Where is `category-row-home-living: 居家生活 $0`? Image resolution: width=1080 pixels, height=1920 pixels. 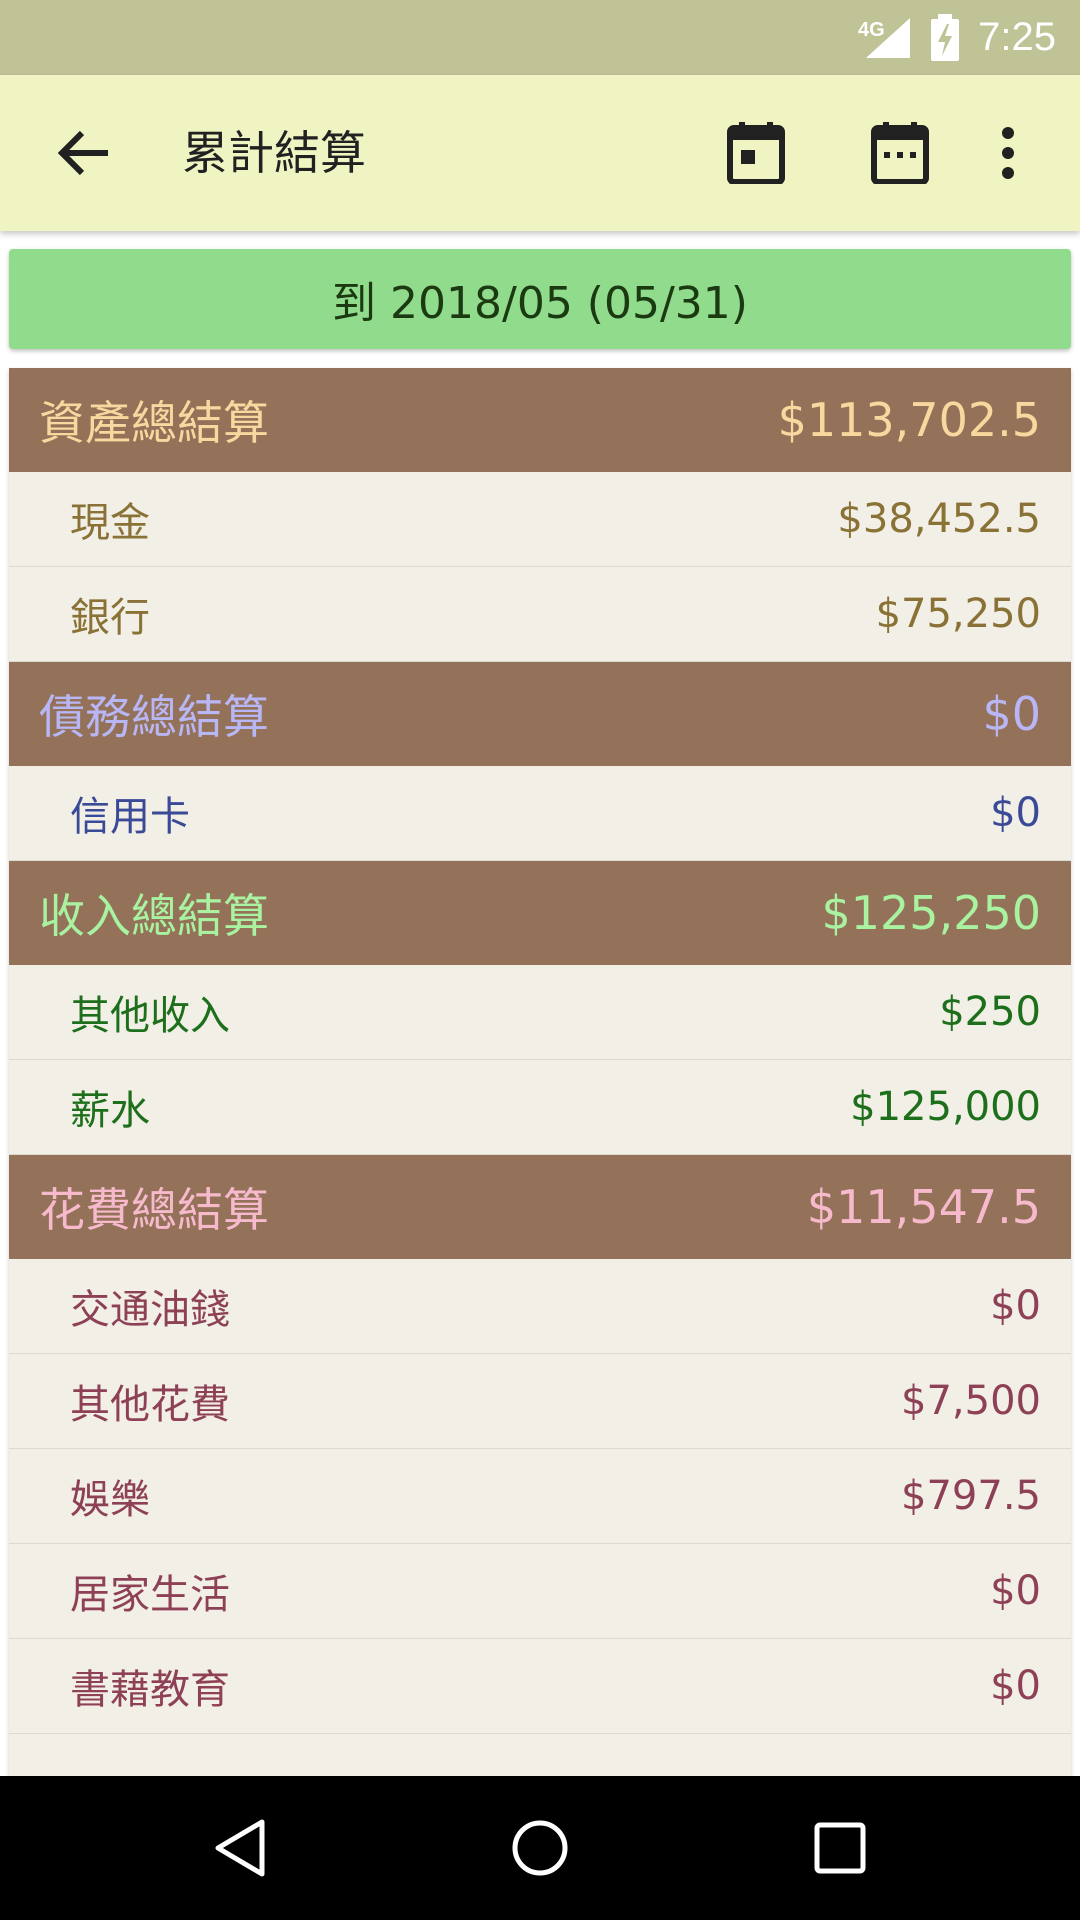 category-row-home-living: 居家生活 $0 is located at coordinates (540, 1591).